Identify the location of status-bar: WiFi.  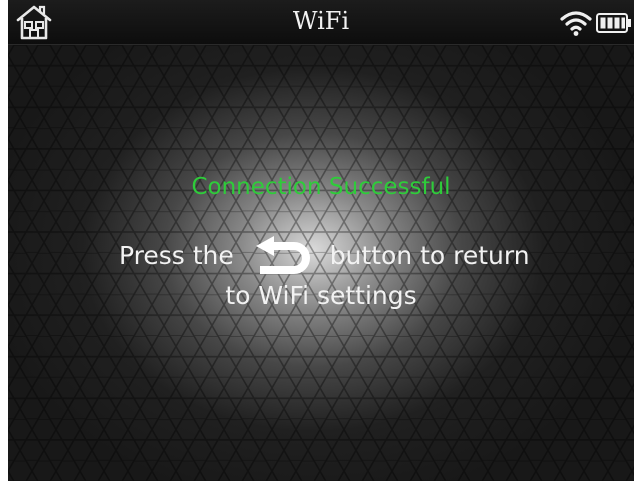
(321, 22).